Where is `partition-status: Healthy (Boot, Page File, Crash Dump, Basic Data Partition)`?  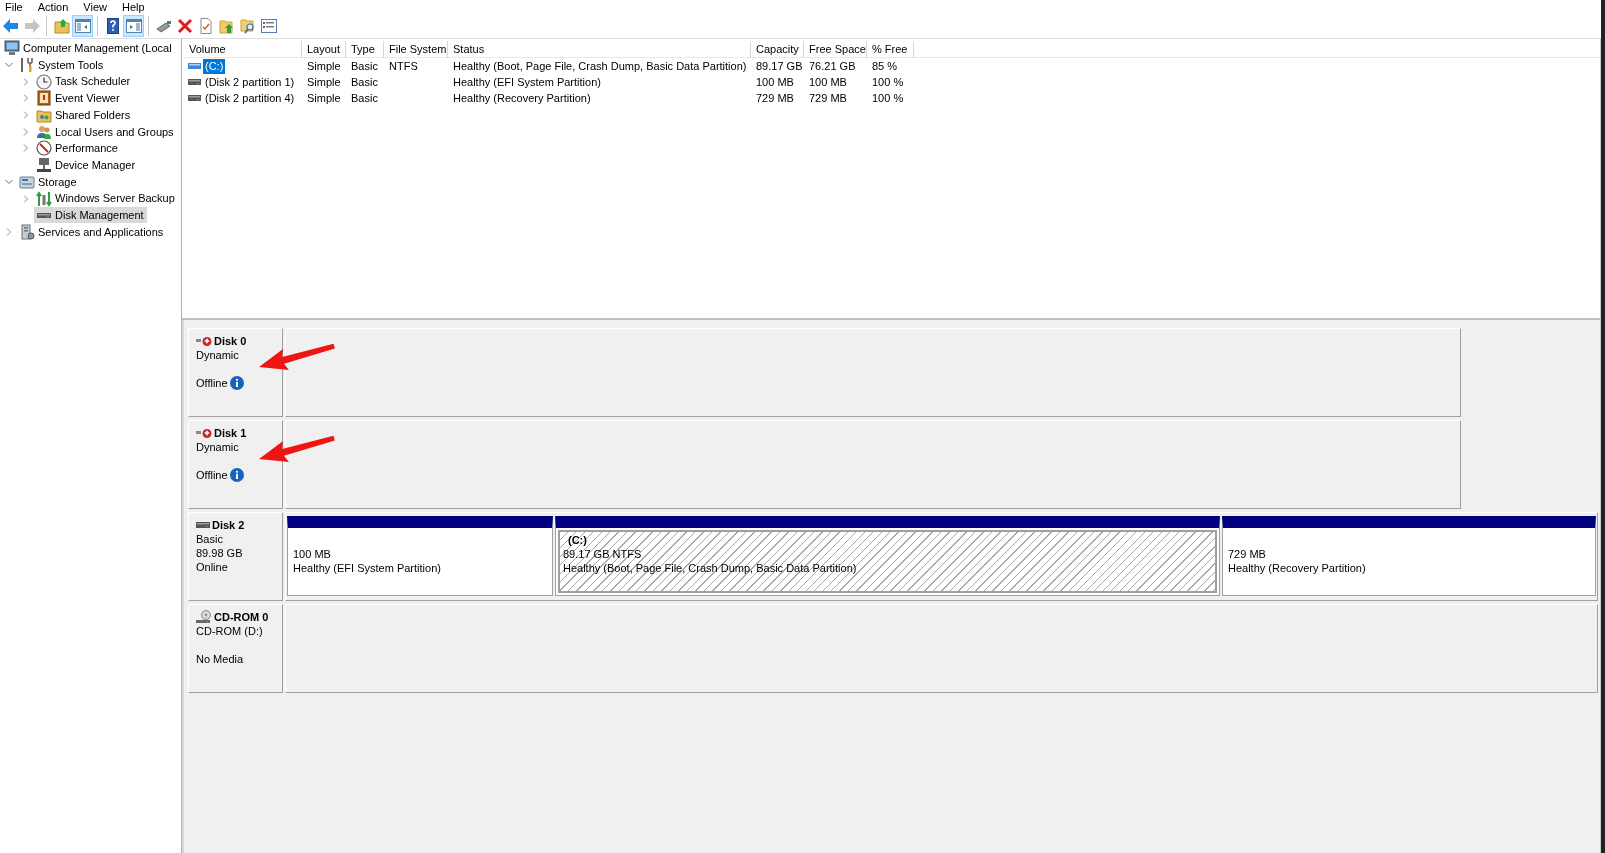
partition-status: Healthy (Boot, Page File, Crash Dump, Basic Data Partition) is located at coordinates (710, 568).